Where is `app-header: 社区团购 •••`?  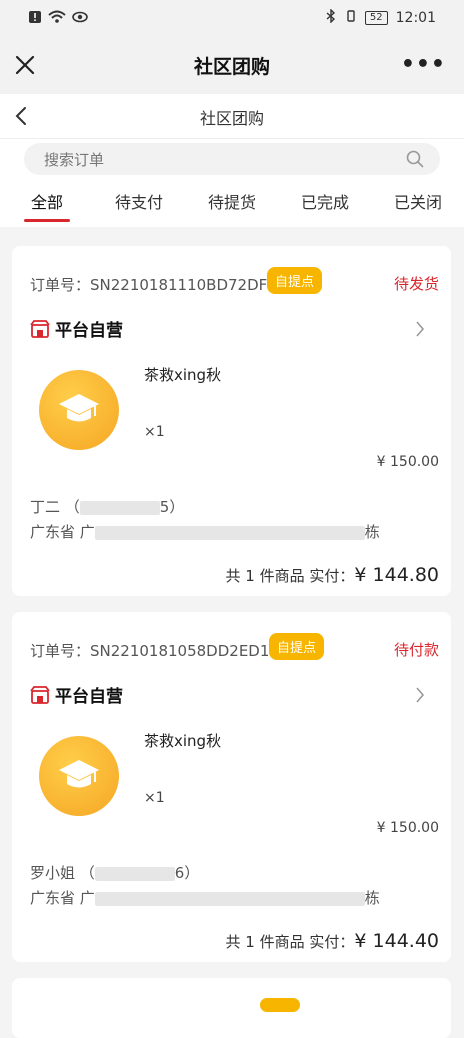 app-header: 社区团购 ••• is located at coordinates (232, 65).